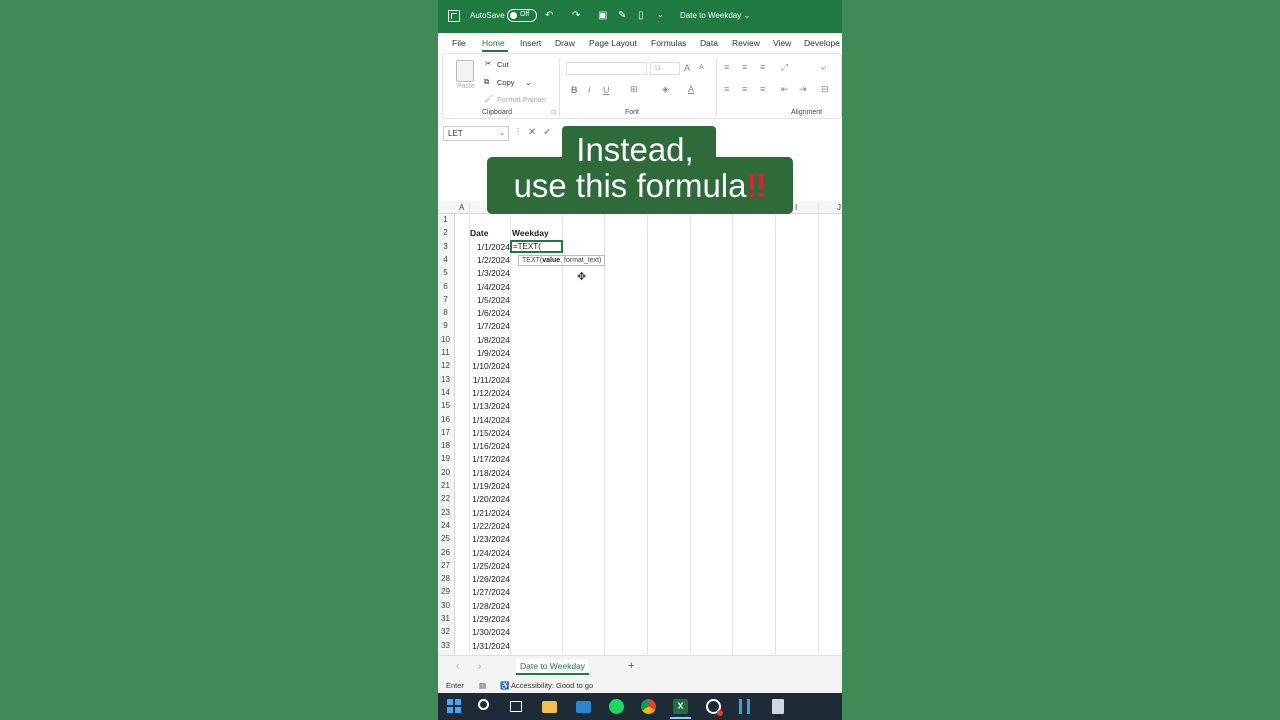 Image resolution: width=1280 pixels, height=720 pixels. What do you see at coordinates (762, 67) in the screenshot?
I see `align-bottom-icon: ≡` at bounding box center [762, 67].